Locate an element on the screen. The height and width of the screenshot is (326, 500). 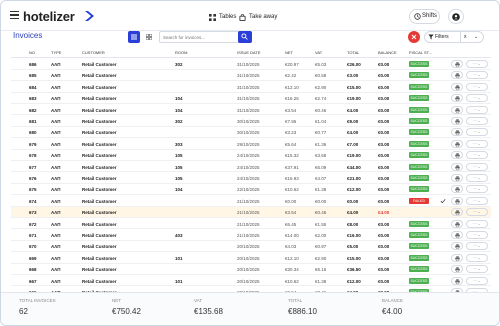
col-no: NO is located at coordinates (32, 52).